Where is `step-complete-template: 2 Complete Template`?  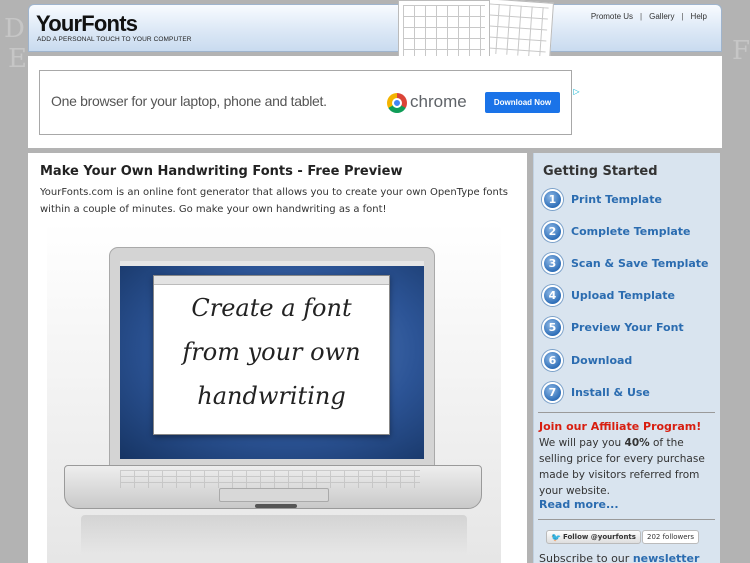 step-complete-template: 2 Complete Template is located at coordinates (616, 231).